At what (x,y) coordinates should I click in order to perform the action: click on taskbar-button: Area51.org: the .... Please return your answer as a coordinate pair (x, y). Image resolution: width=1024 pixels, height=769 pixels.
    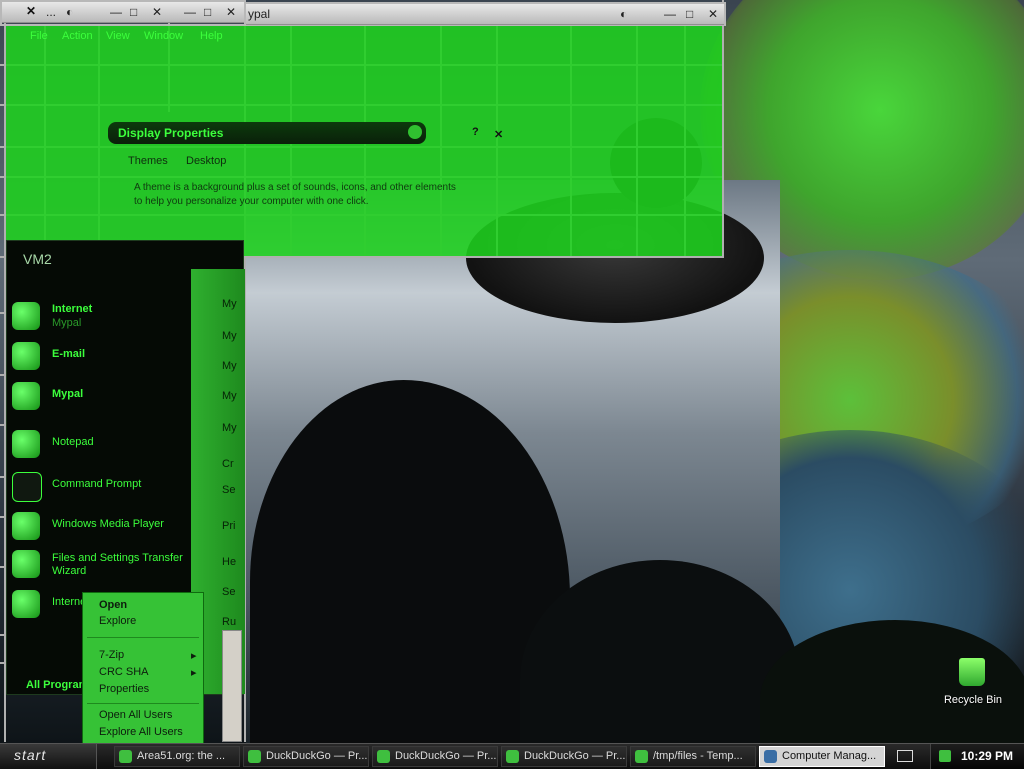
    Looking at the image, I should click on (177, 756).